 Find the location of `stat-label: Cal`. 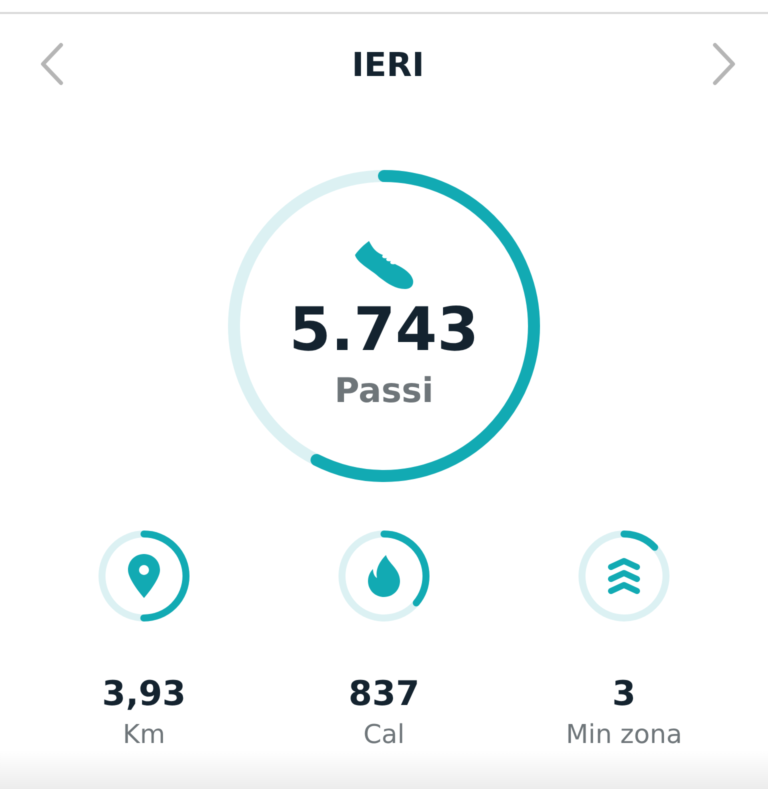

stat-label: Cal is located at coordinates (384, 735).